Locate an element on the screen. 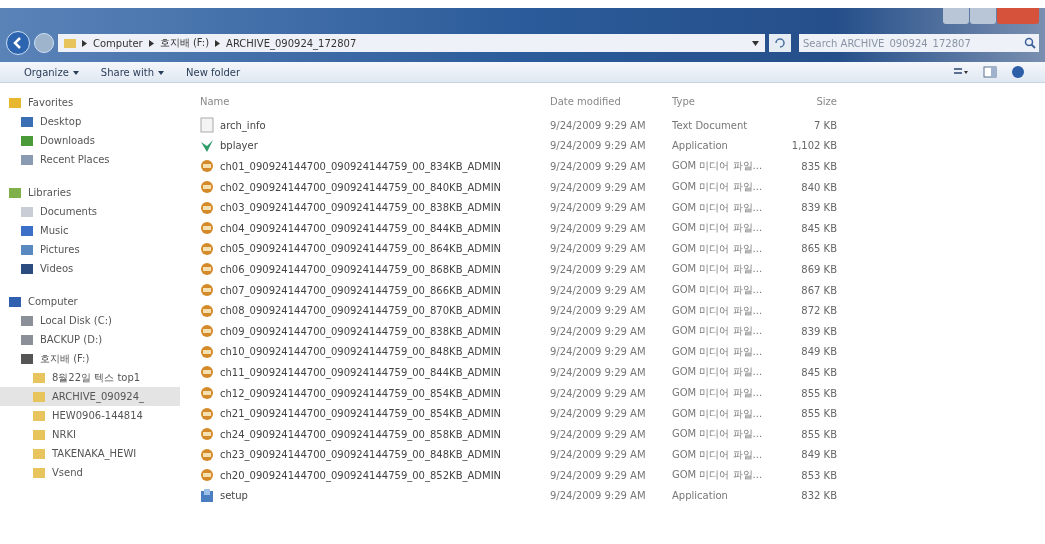  file-name: ch05_090924144700_090924144759_00_864KB_ADMIN is located at coordinates (361, 249).